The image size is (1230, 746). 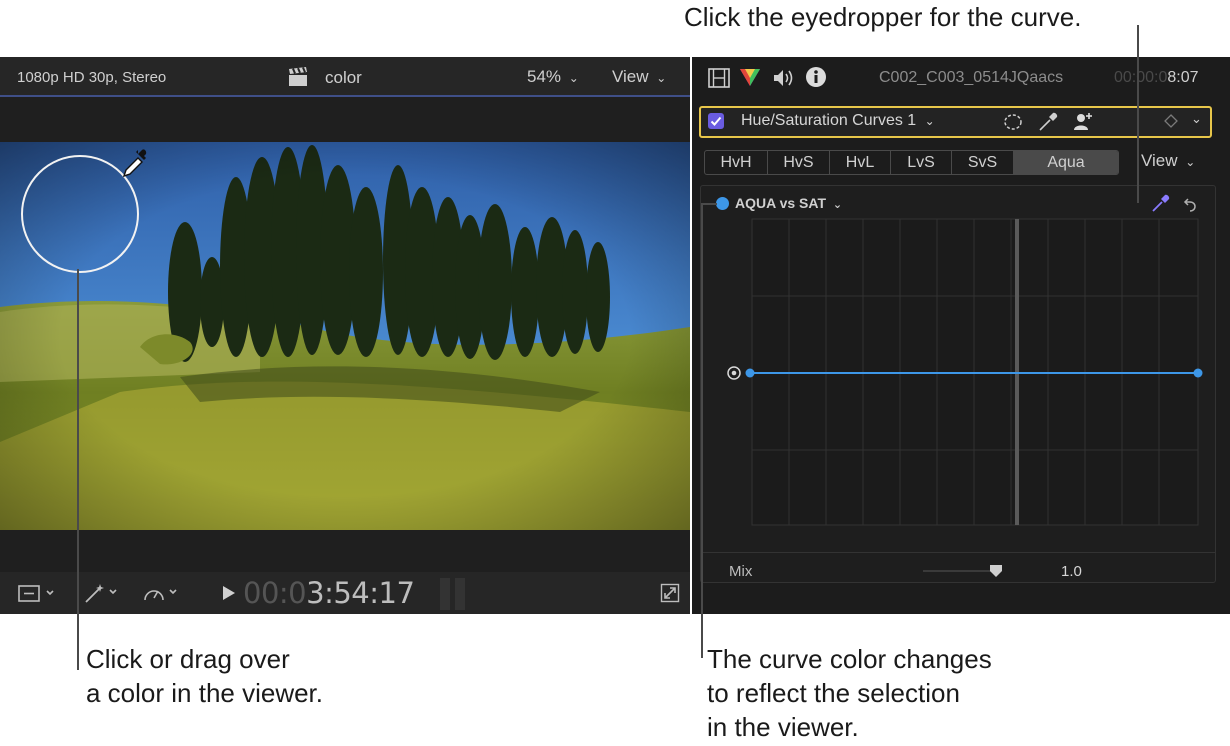 I want to click on effect-header: Hue/Saturation Curves 1 ⌄ ⌄, so click(x=955, y=122).